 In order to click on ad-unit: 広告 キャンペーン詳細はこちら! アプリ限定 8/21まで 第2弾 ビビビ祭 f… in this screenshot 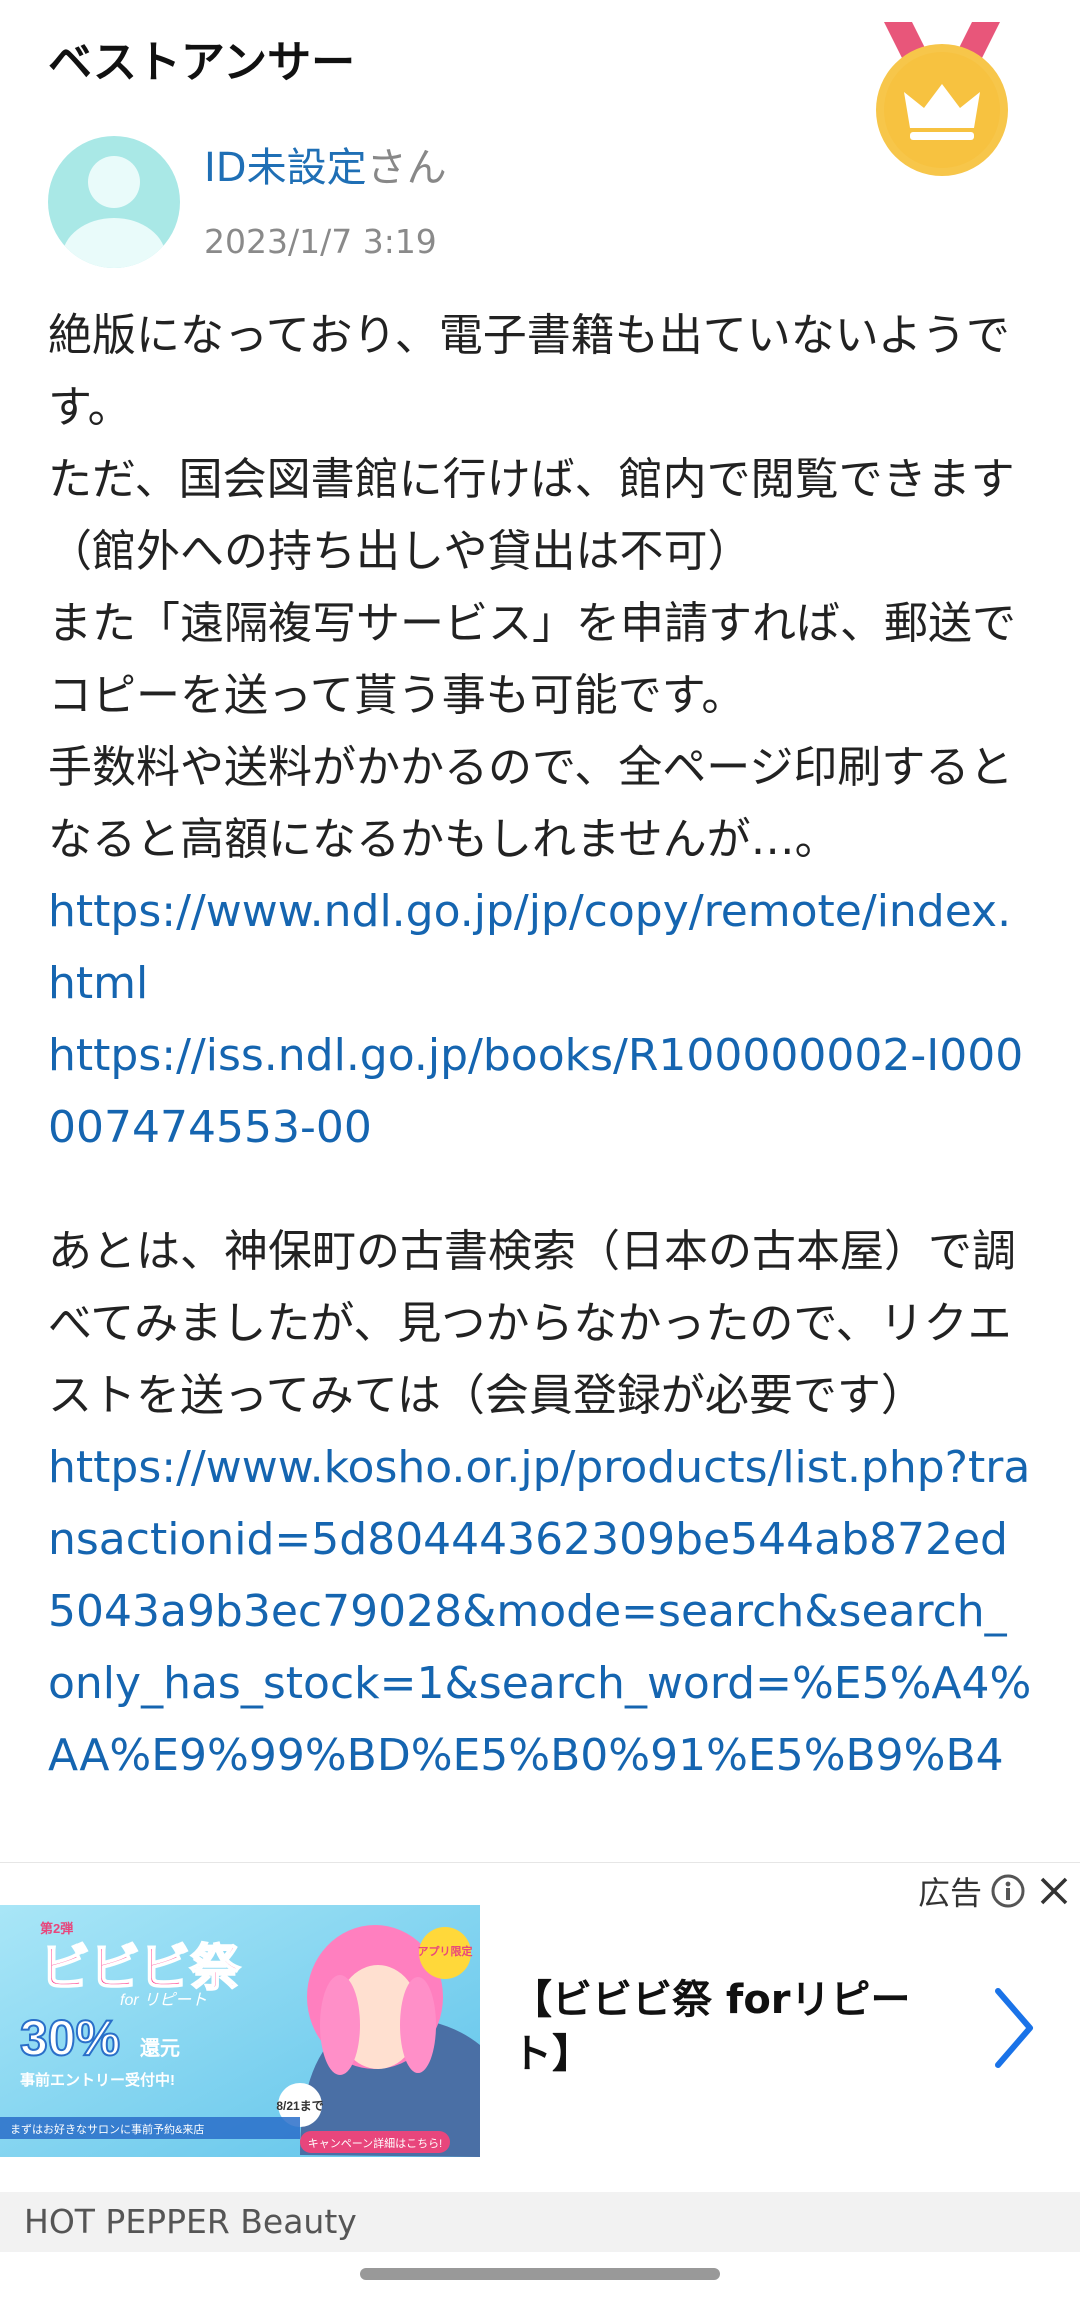, I will do `click(540, 2025)`.